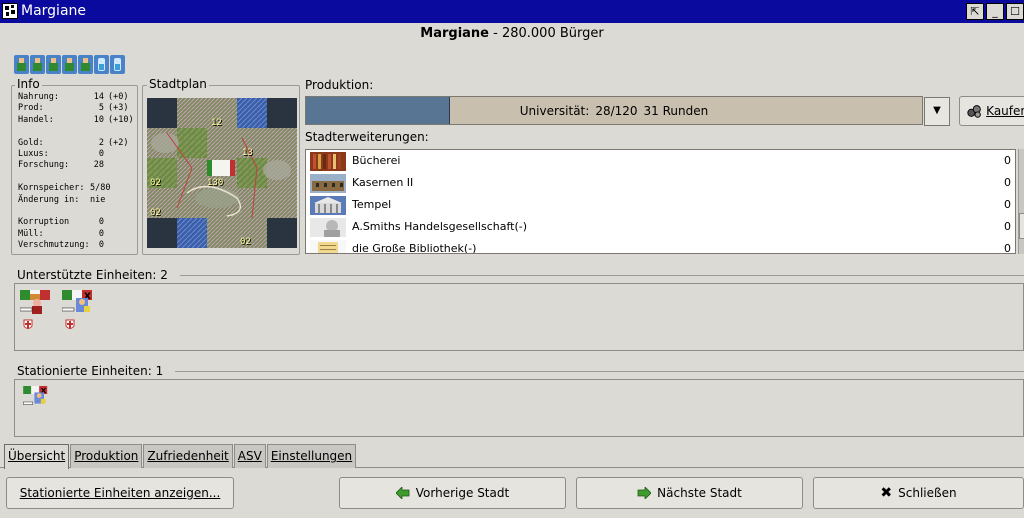  What do you see at coordinates (10, 11) in the screenshot?
I see `app-icon` at bounding box center [10, 11].